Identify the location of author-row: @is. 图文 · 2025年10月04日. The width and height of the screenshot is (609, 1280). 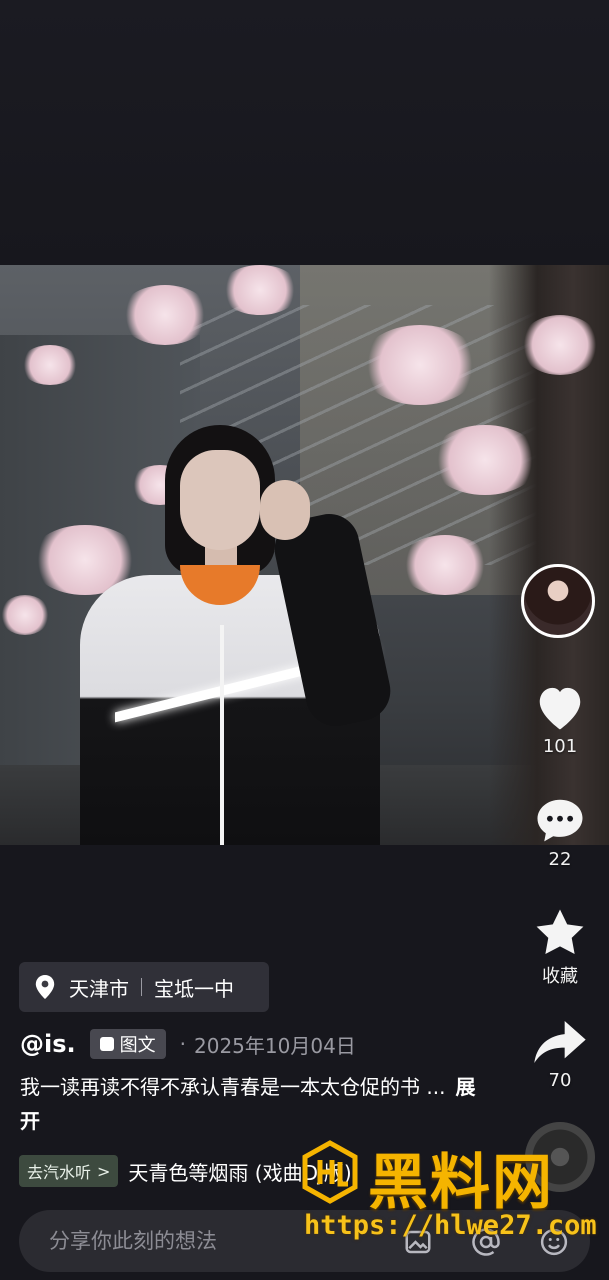
(188, 1044).